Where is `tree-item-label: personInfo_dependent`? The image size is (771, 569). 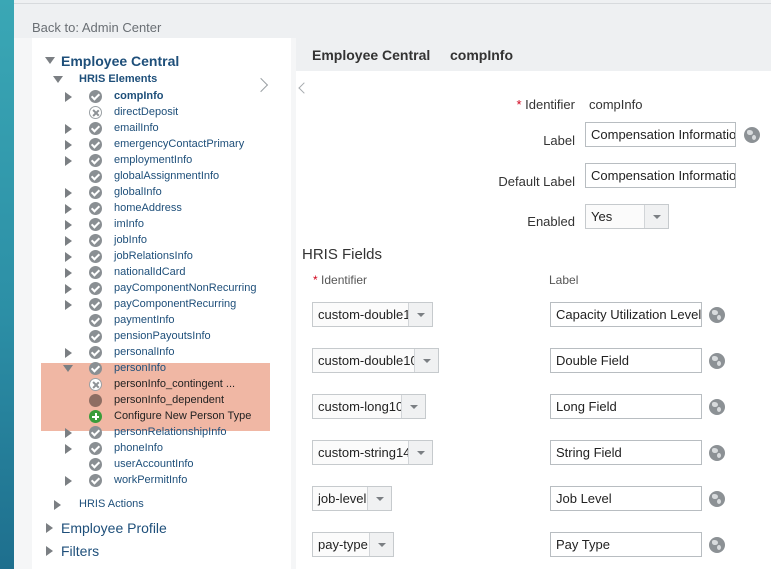 tree-item-label: personInfo_dependent is located at coordinates (169, 400).